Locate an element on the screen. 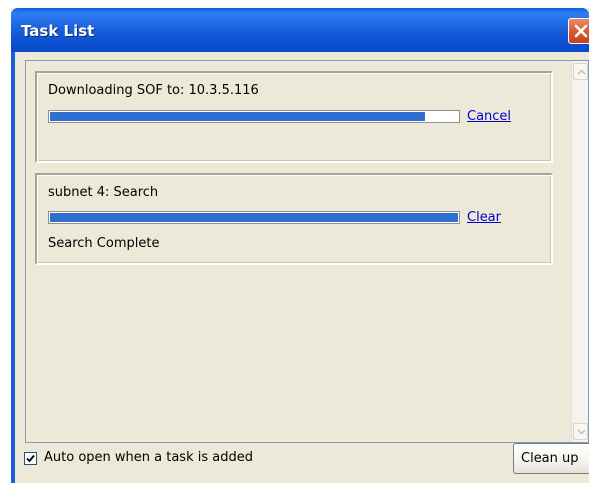 The image size is (589, 483). title-bar: Task List is located at coordinates (300, 30).